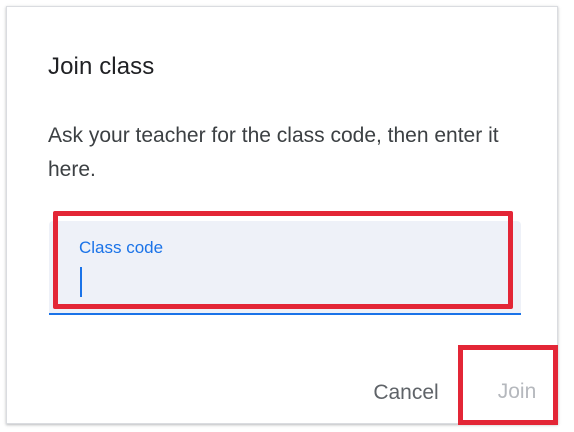 The width and height of the screenshot is (574, 432). Describe the element at coordinates (406, 393) in the screenshot. I see `cancel-button: Cancel` at that location.